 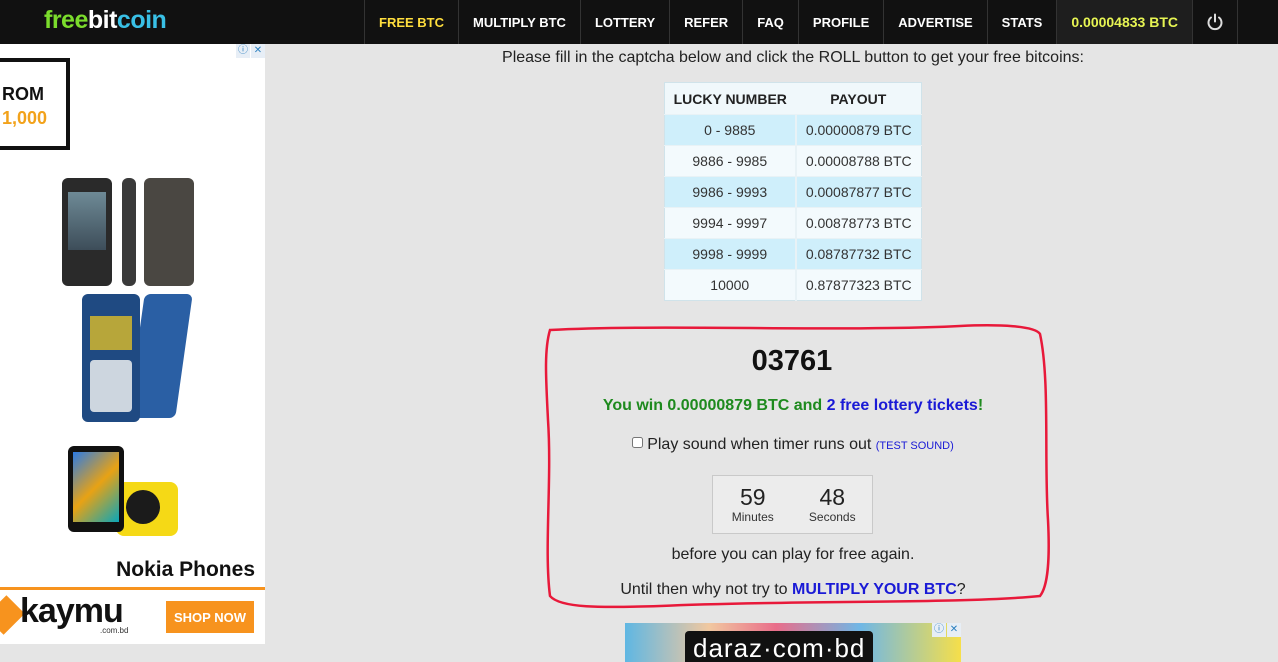 I want to click on seconds-value: 48, so click(x=832, y=497).